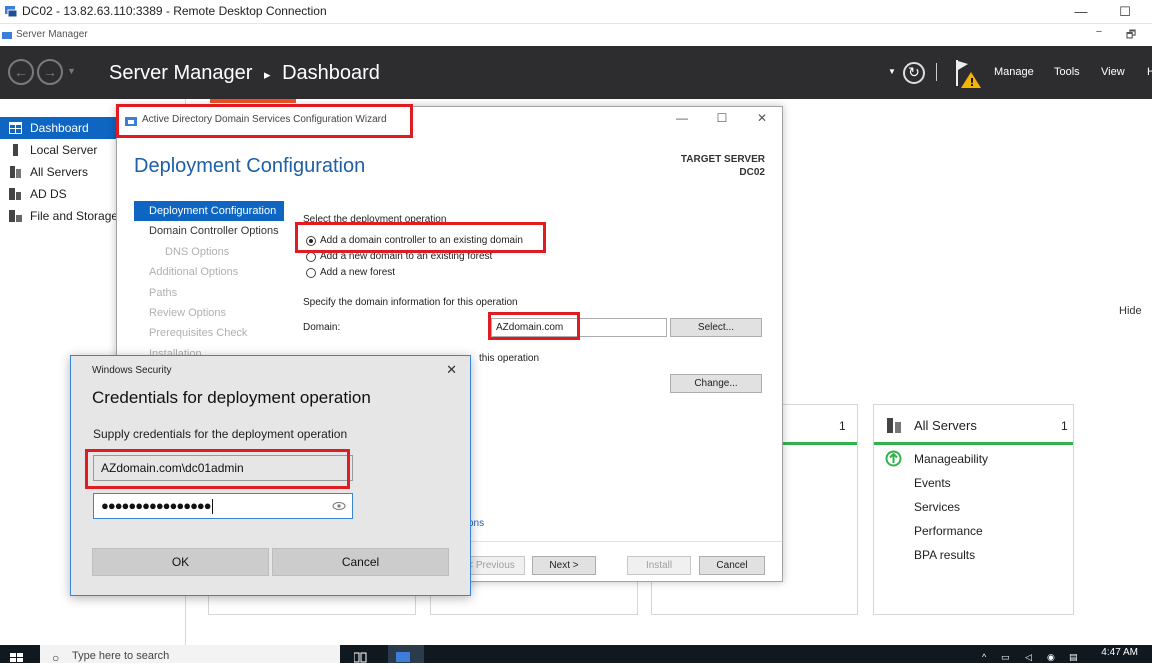 The image size is (1152, 669). What do you see at coordinates (948, 531) in the screenshot?
I see `tile-link-performance: Performance` at bounding box center [948, 531].